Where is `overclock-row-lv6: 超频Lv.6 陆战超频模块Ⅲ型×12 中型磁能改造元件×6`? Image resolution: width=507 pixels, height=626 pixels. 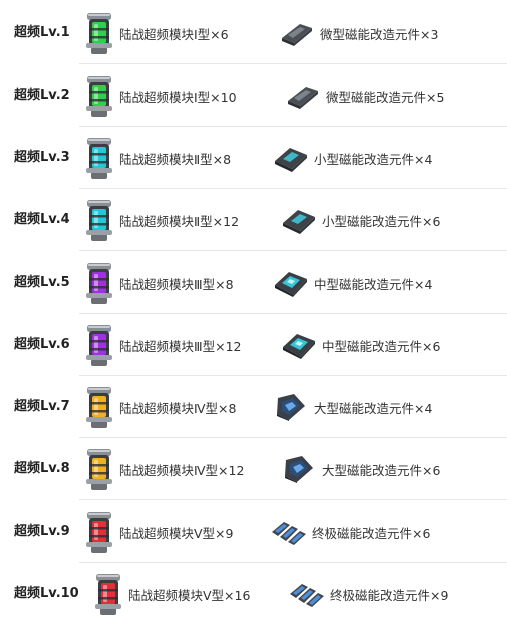
overclock-row-lv6: 超频Lv.6 陆战超频模块Ⅲ型×12 中型磁能改造元件×6 is located at coordinates (253, 345).